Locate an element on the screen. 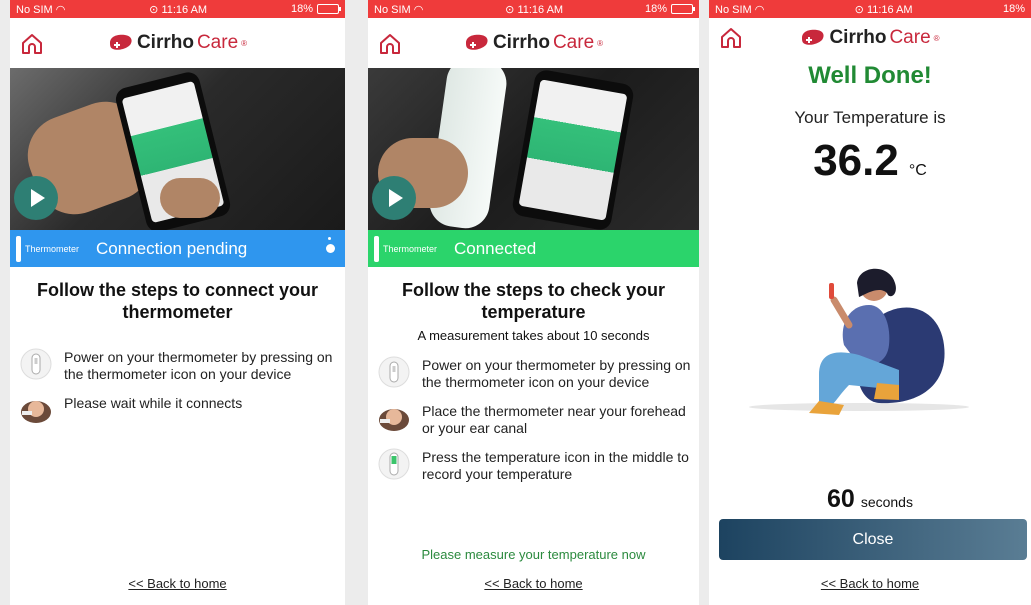  temperature-reading: 36.2 °C is located at coordinates (870, 161).